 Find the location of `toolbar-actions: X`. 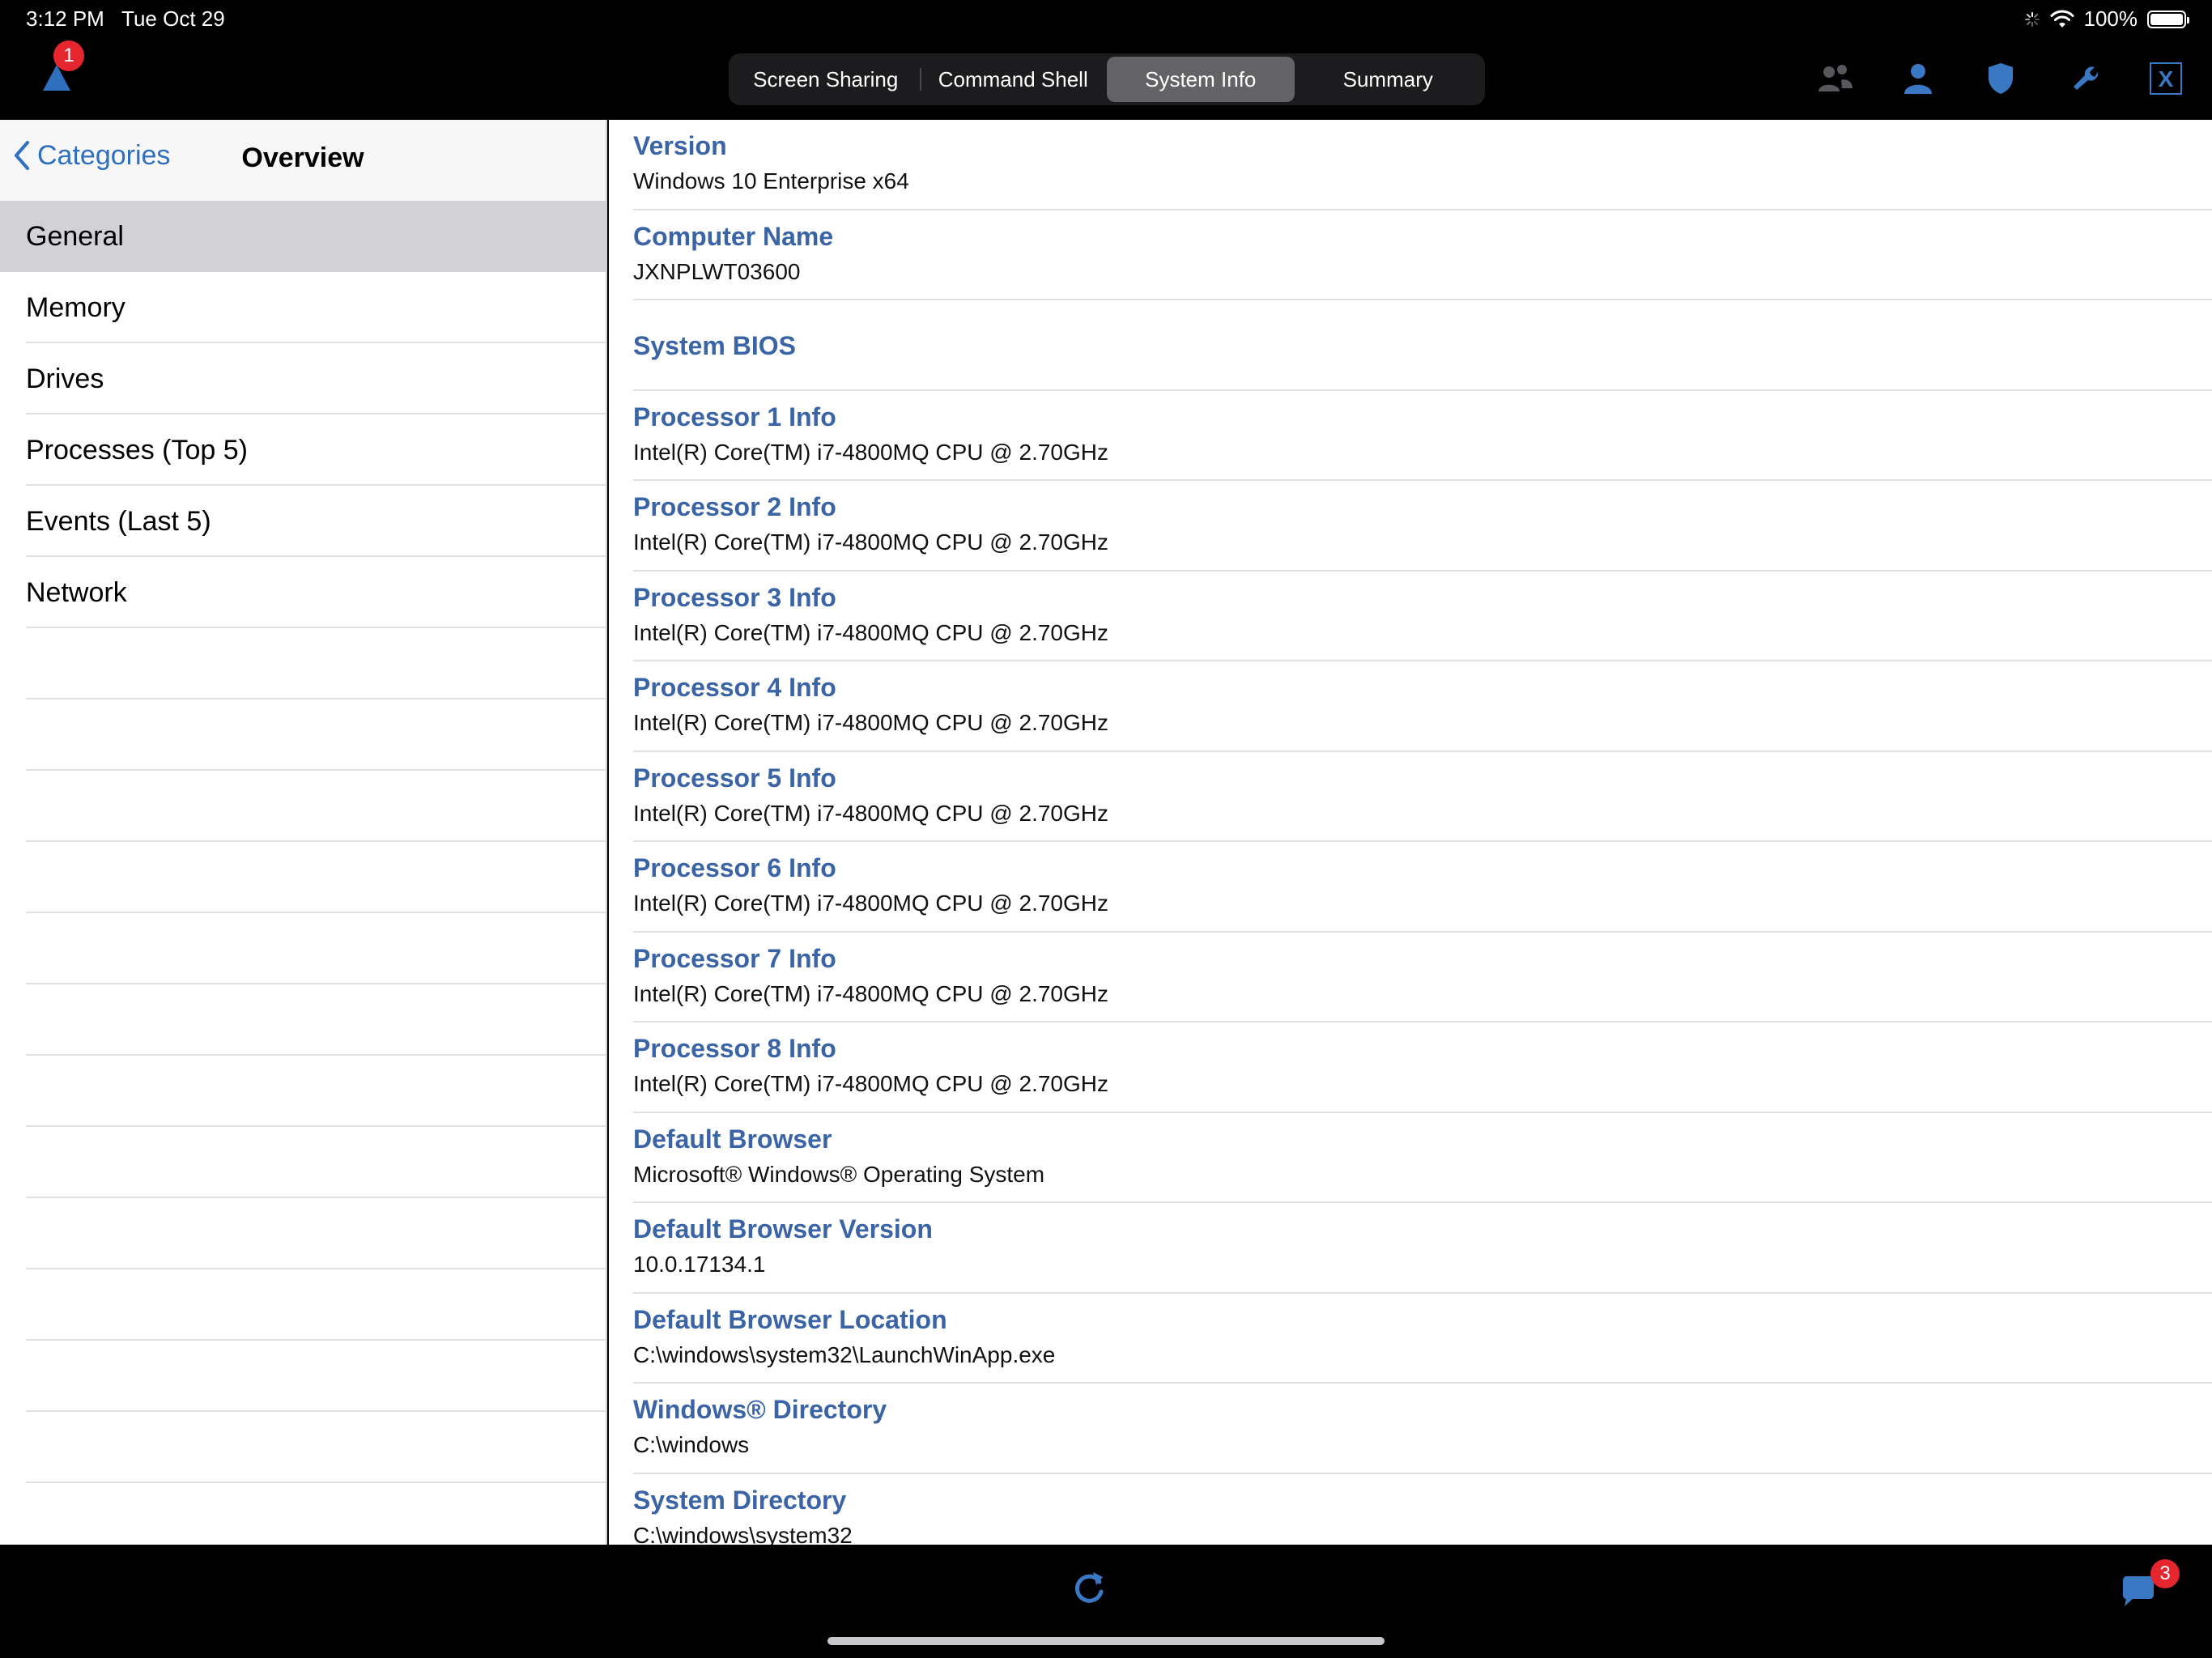

toolbar-actions: X is located at coordinates (2000, 78).